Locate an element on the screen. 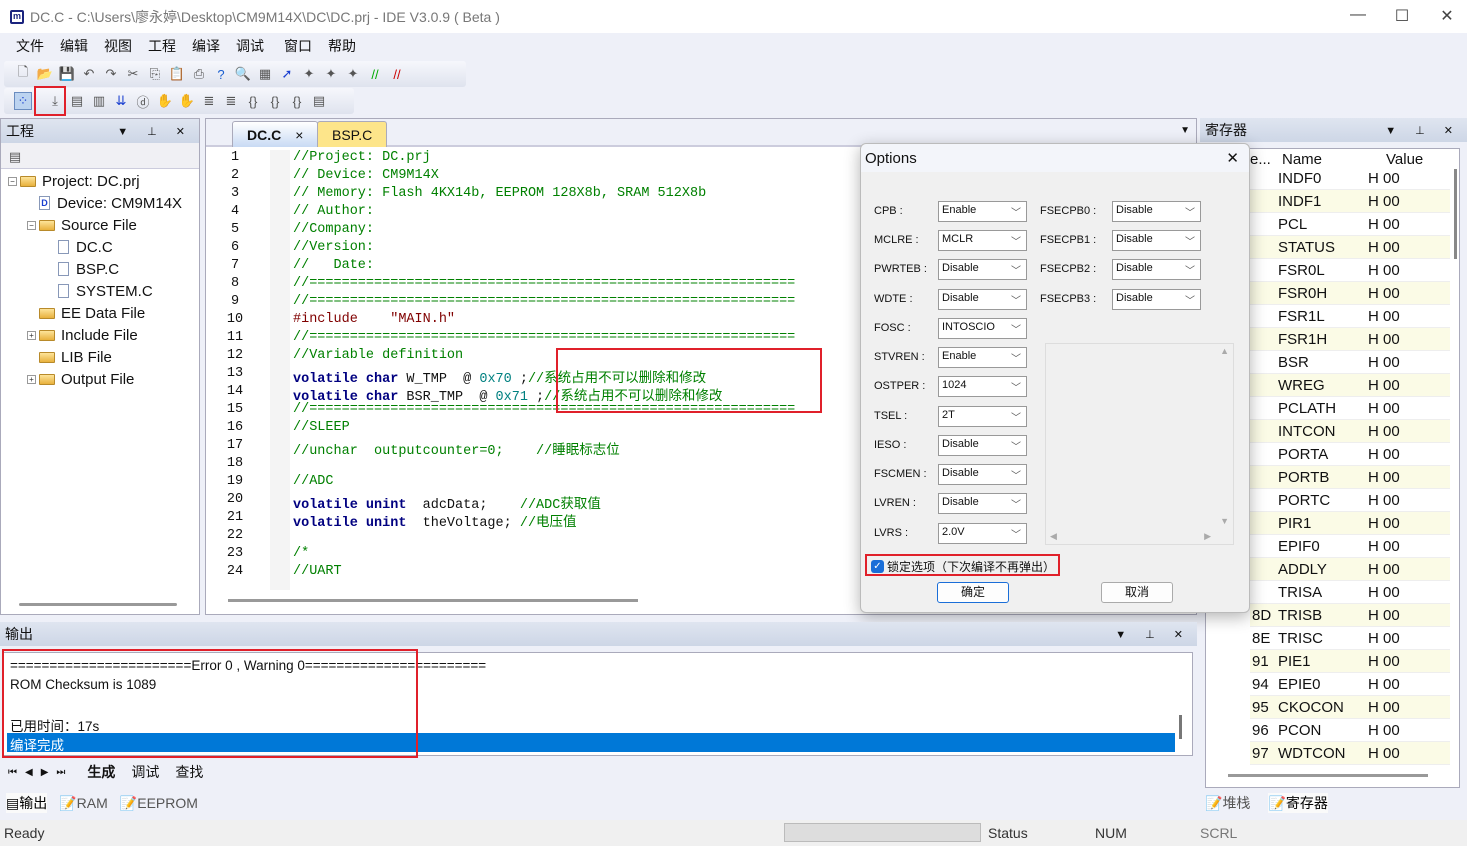 This screenshot has height=846, width=1467. register-row: PORTC H 00 is located at coordinates (1350, 500).